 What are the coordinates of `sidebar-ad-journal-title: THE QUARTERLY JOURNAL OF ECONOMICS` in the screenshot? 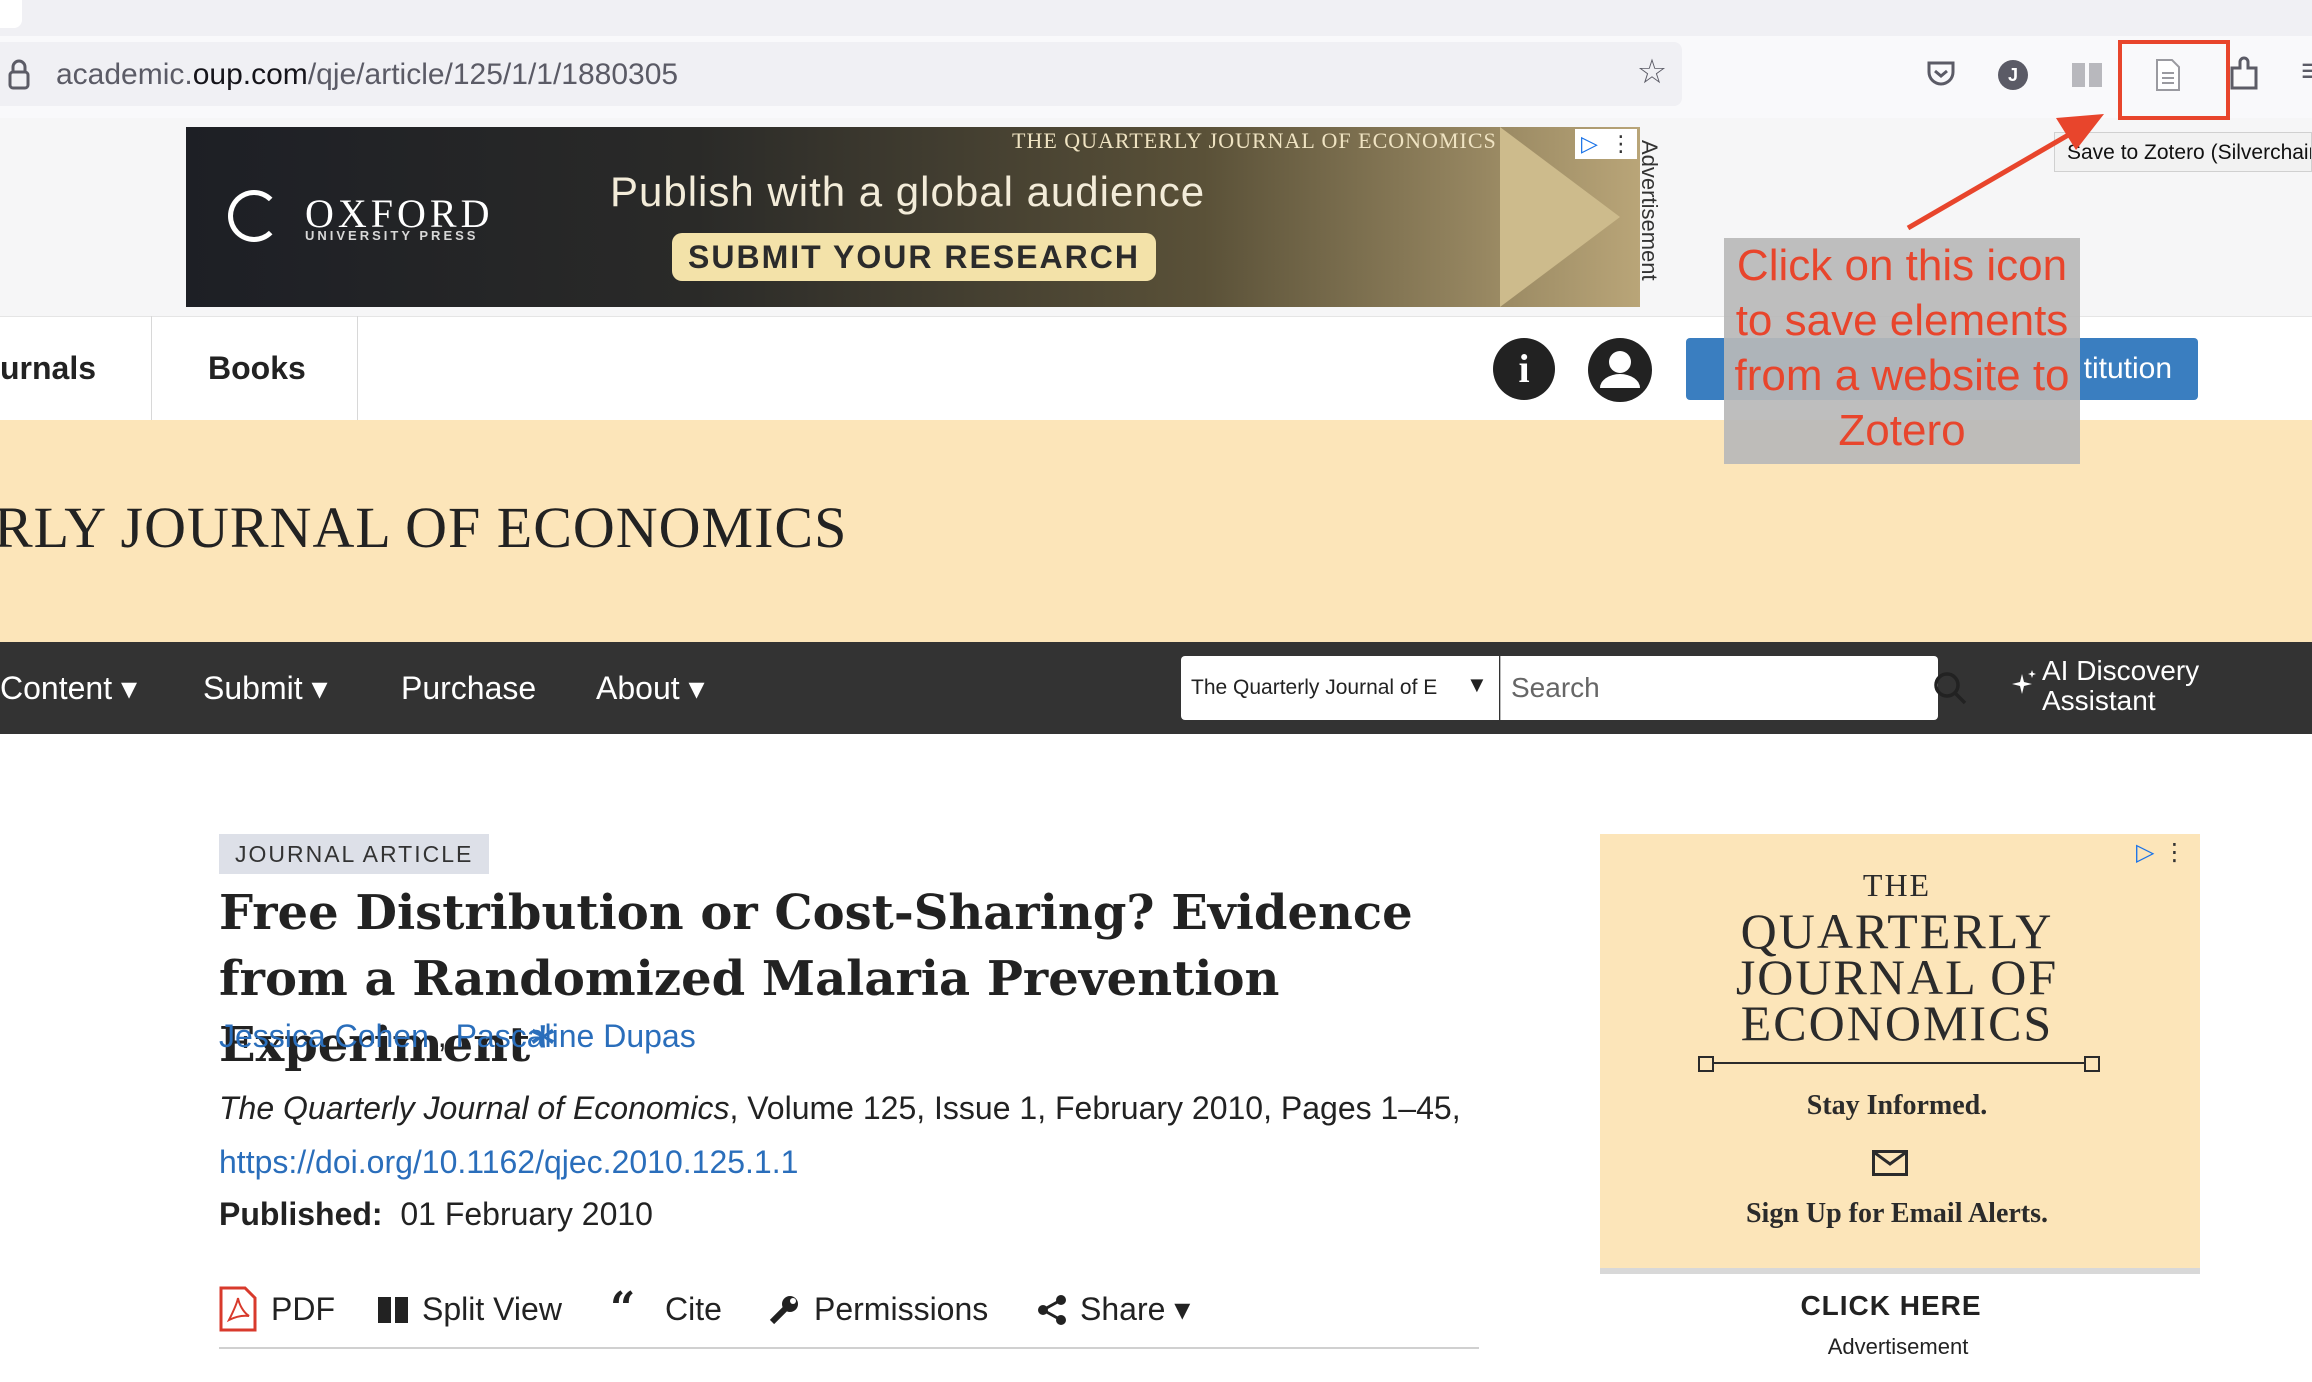 It's located at (1897, 959).